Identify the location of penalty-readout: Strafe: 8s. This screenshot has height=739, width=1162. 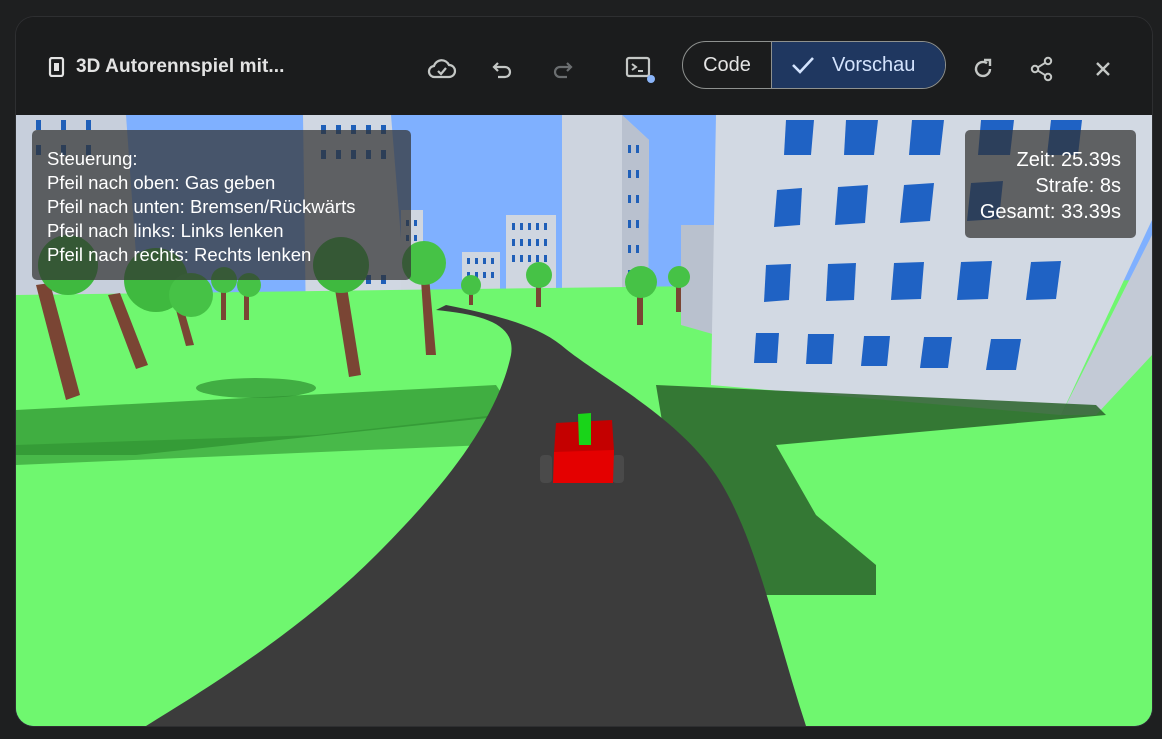
(1078, 186).